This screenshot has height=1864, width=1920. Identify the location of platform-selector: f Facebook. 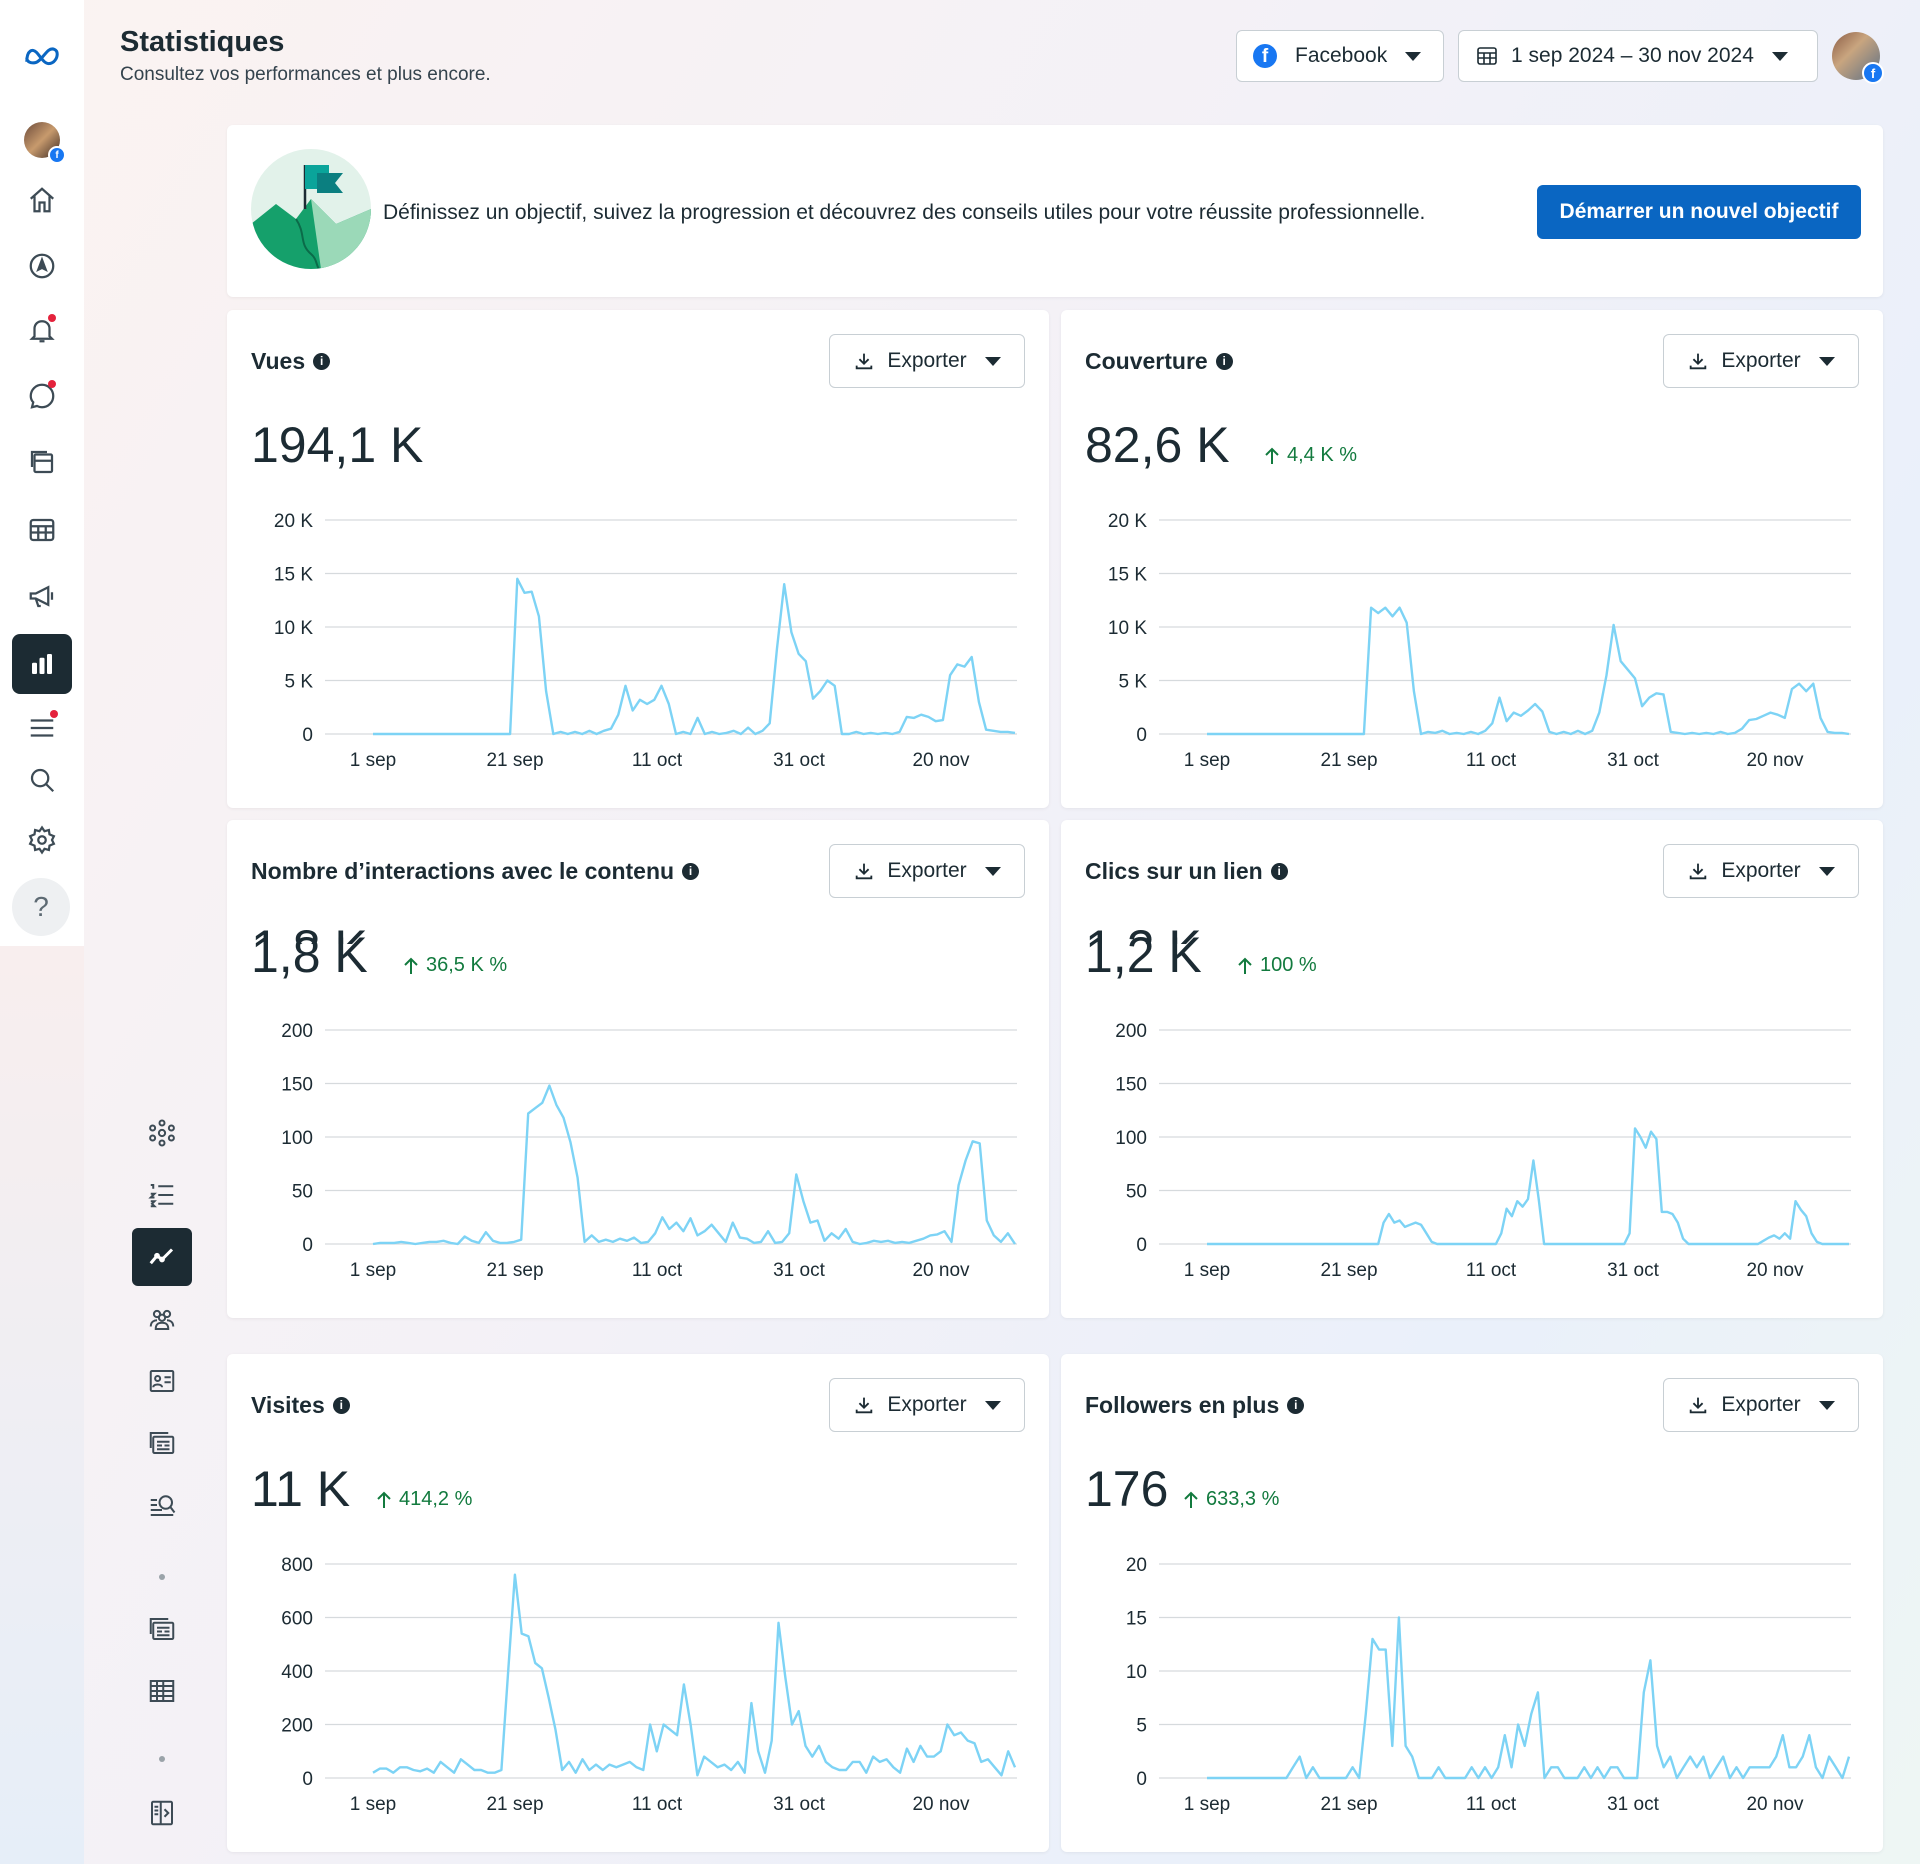
(1340, 56).